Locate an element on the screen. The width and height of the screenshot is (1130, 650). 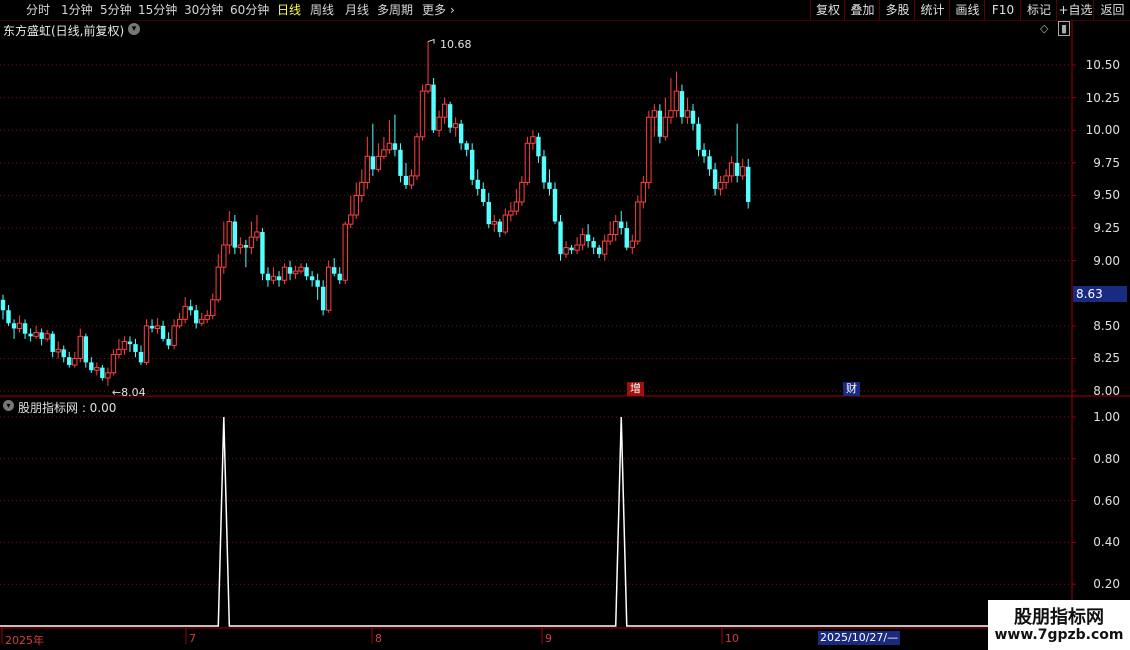
indicator-axis-label: 0.20 is located at coordinates (1106, 584).